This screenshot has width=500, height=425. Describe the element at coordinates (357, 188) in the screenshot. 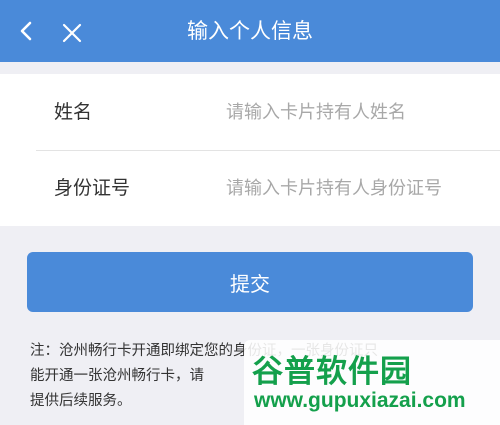

I see `id-number-input` at that location.